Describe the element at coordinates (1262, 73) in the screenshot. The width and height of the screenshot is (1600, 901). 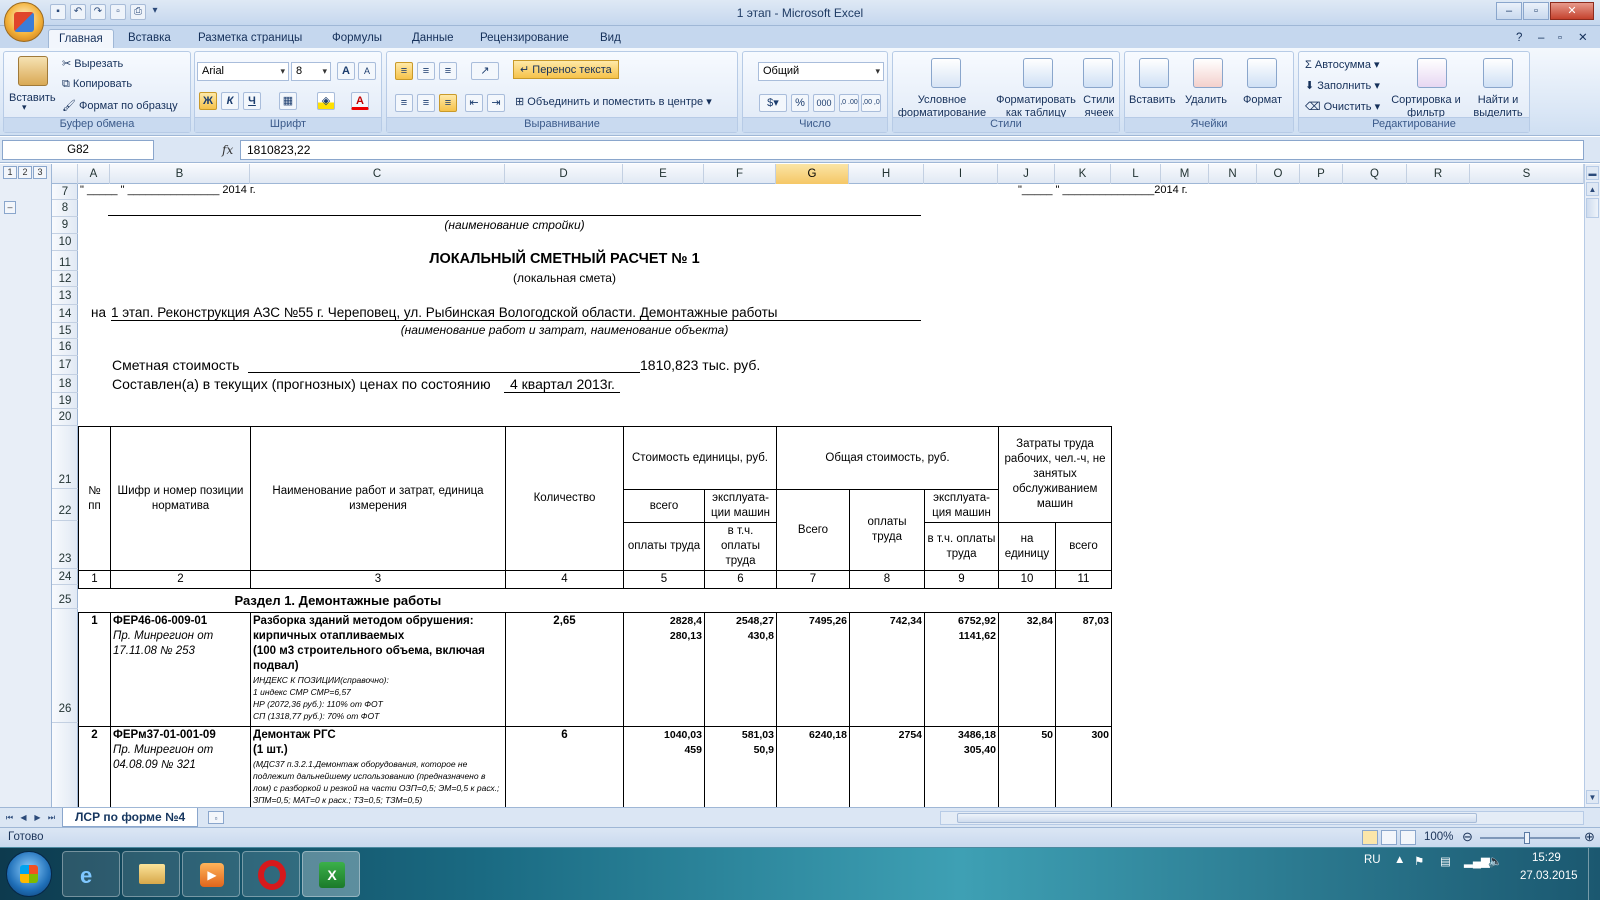
I see `format-cells-icon` at that location.